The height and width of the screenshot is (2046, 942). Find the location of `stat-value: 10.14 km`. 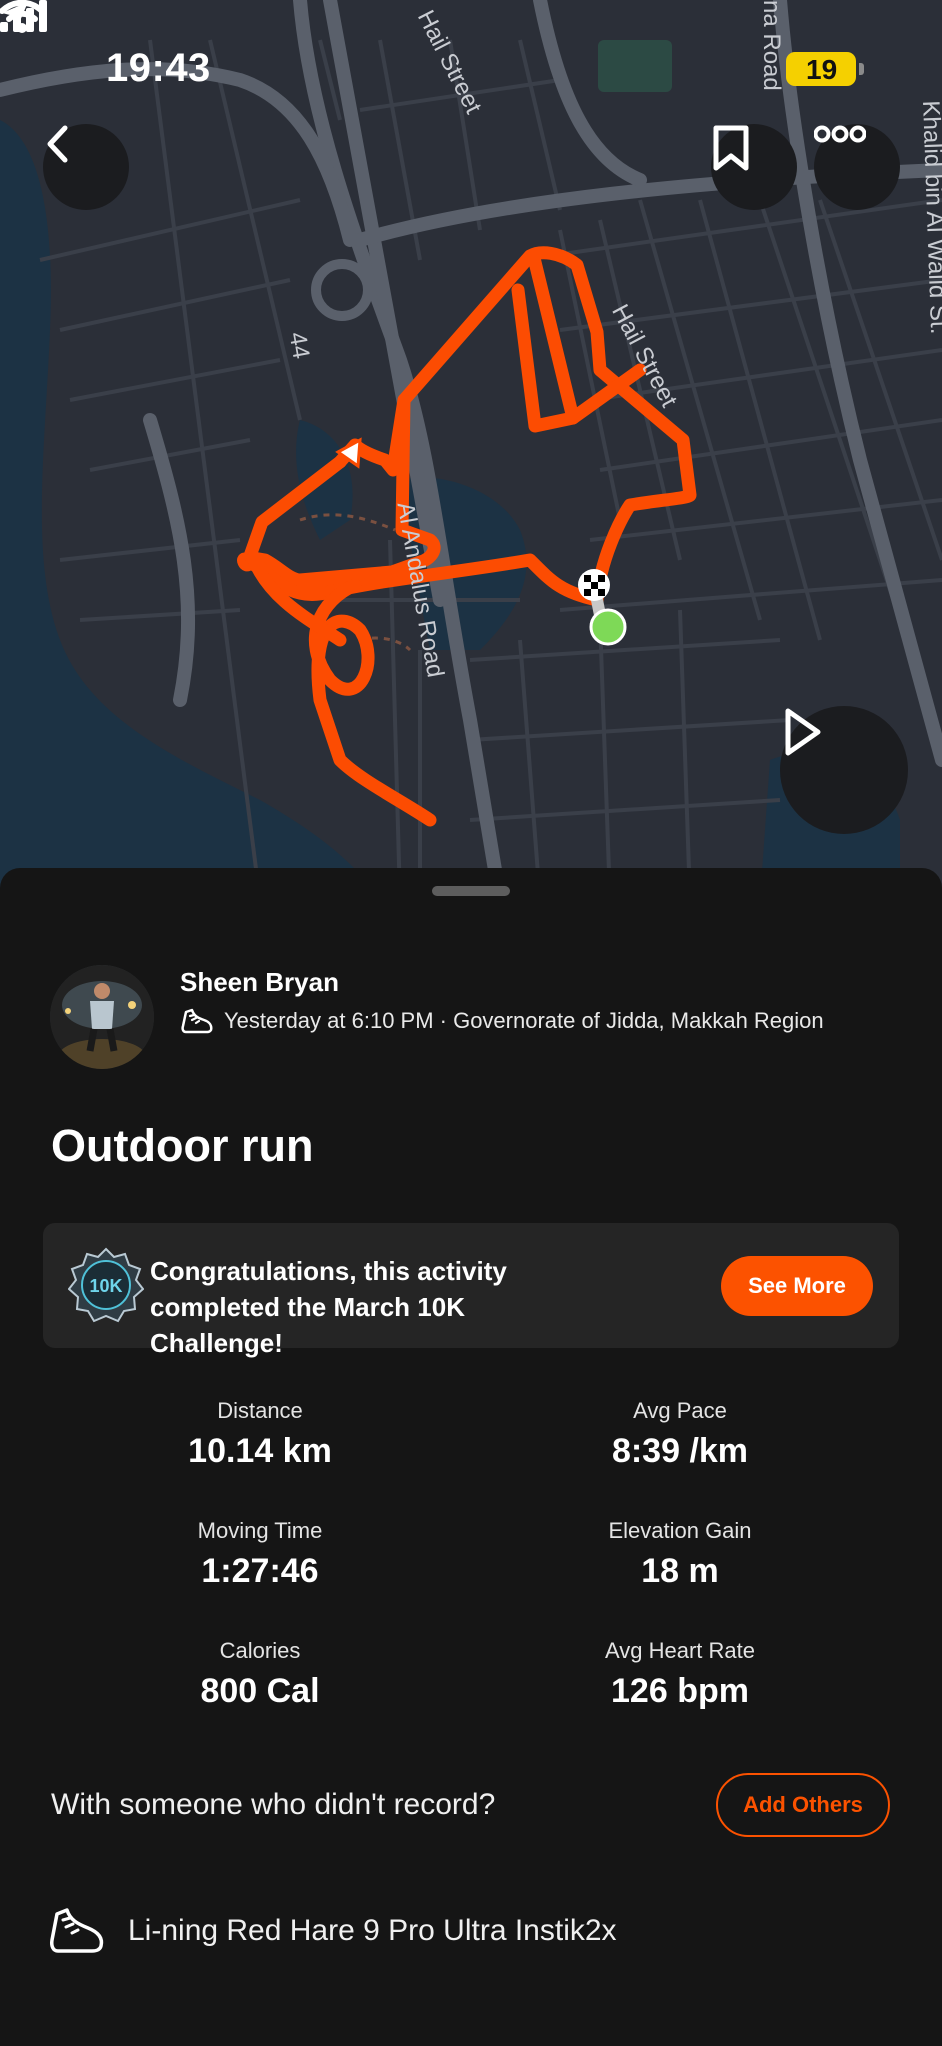

stat-value: 10.14 km is located at coordinates (260, 1451).